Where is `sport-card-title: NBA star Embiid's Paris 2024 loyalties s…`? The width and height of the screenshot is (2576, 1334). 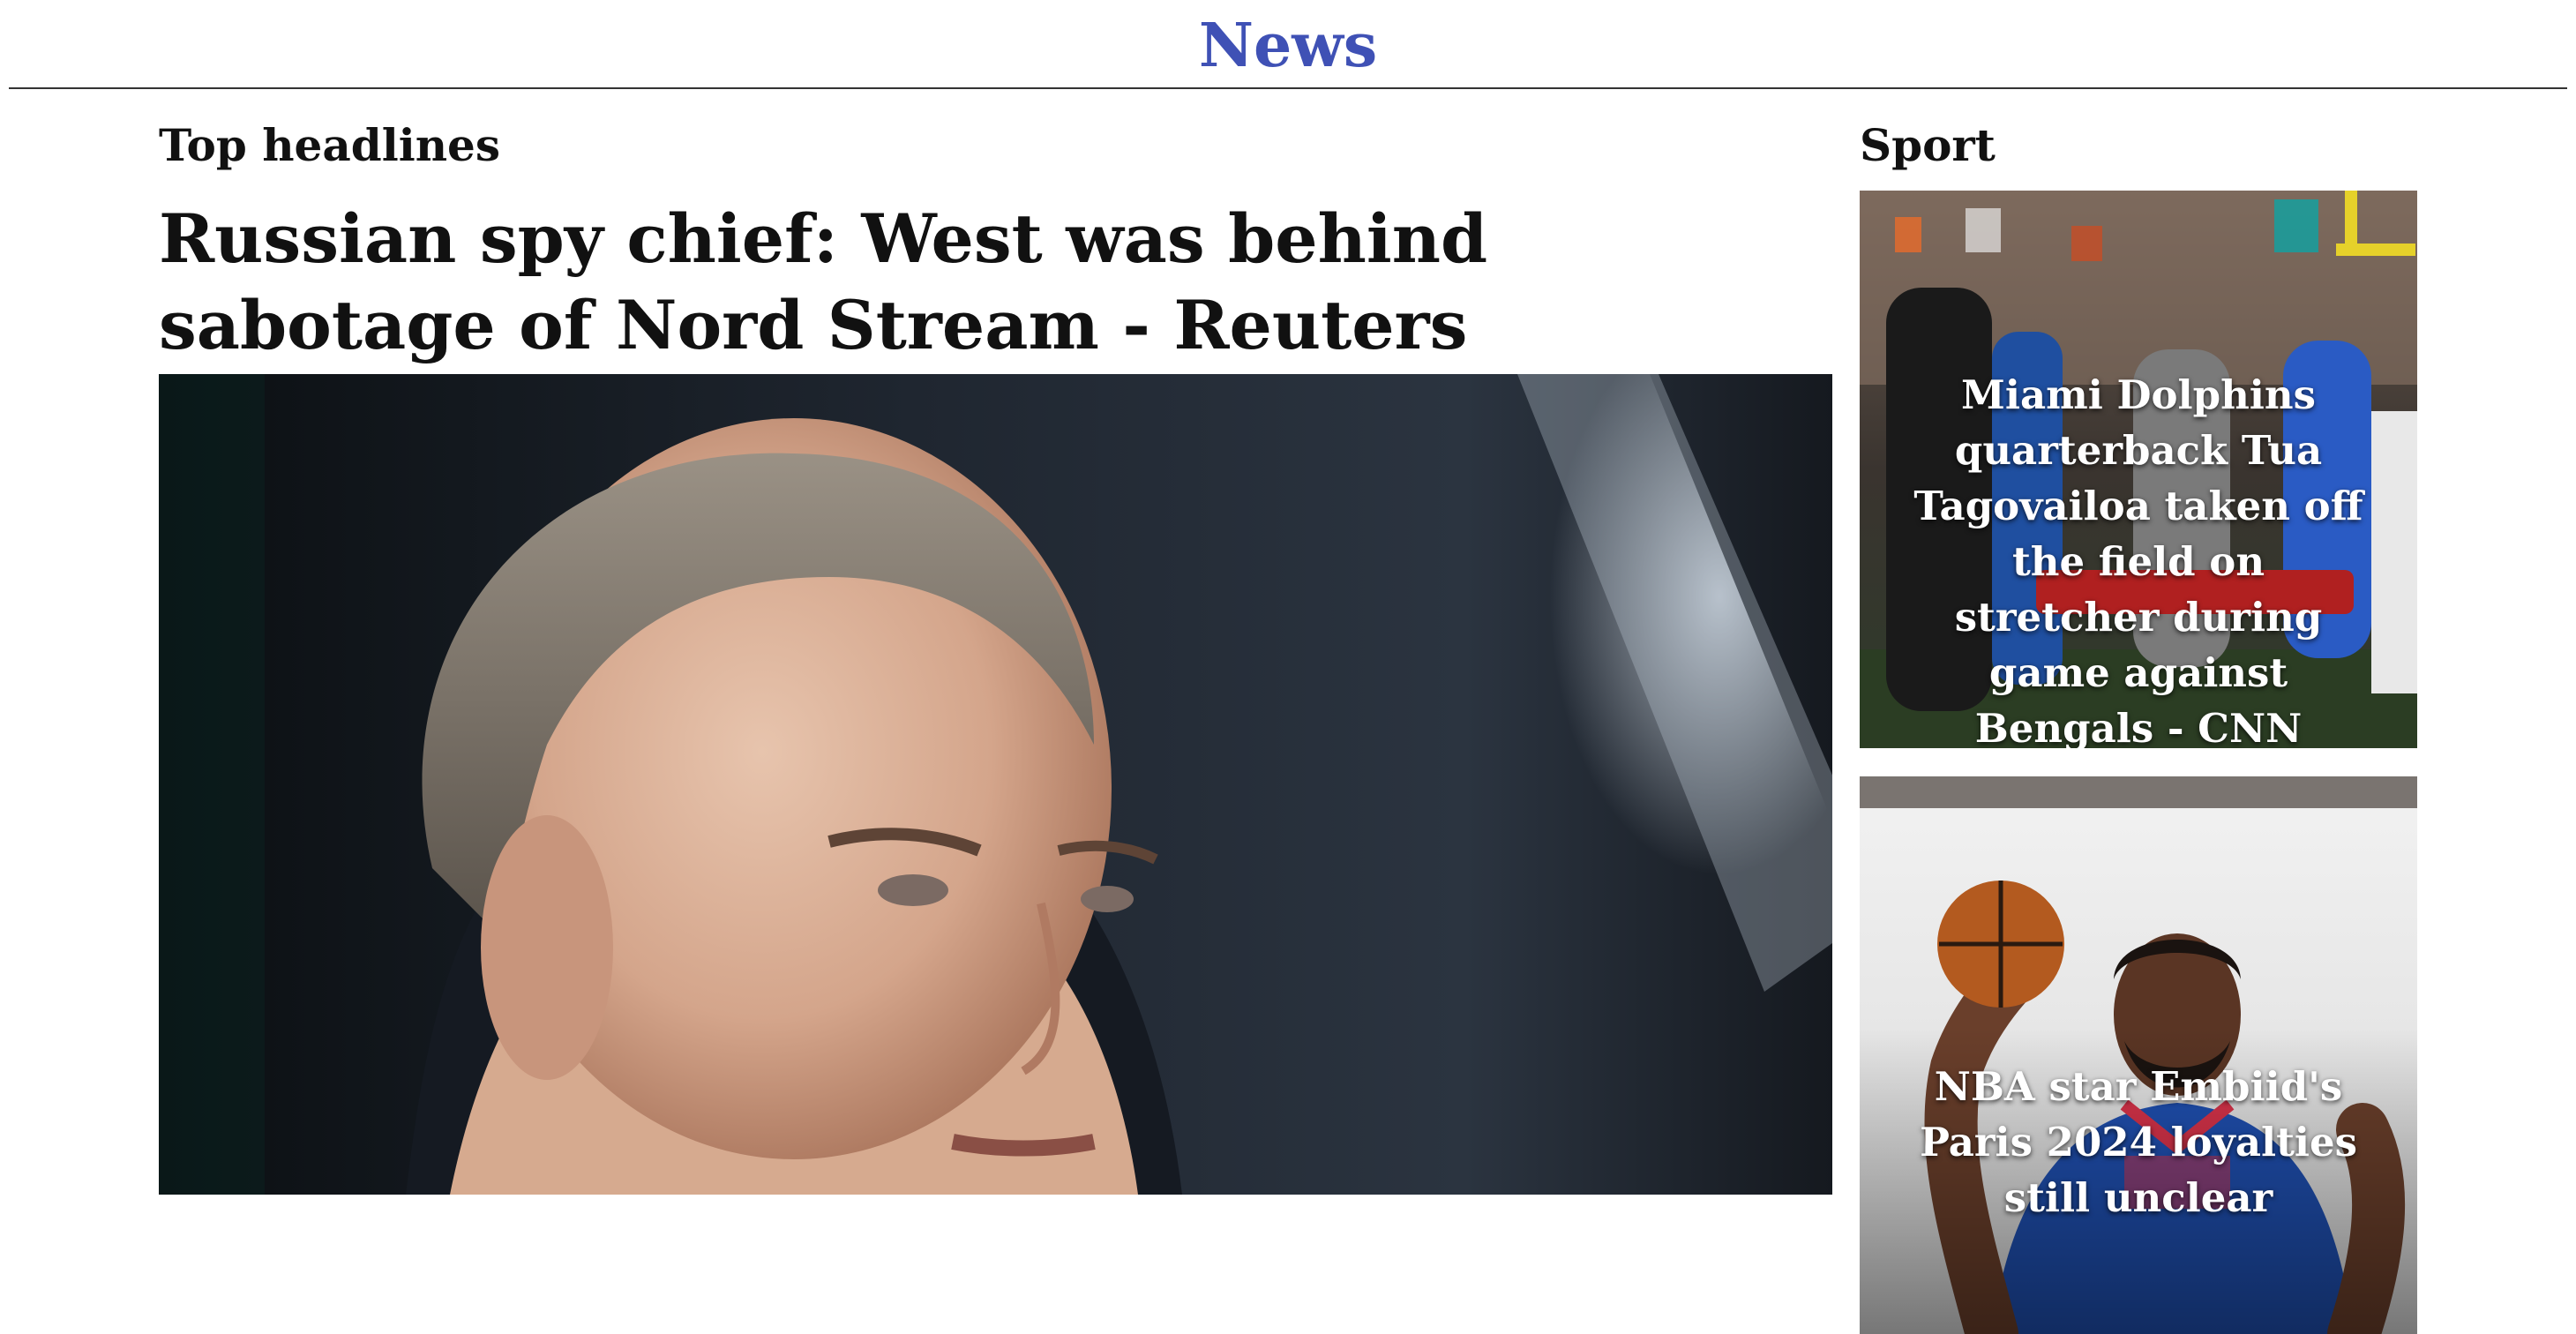
sport-card-title: NBA star Embiid's Paris 2024 loyalties s… is located at coordinates (2139, 1142).